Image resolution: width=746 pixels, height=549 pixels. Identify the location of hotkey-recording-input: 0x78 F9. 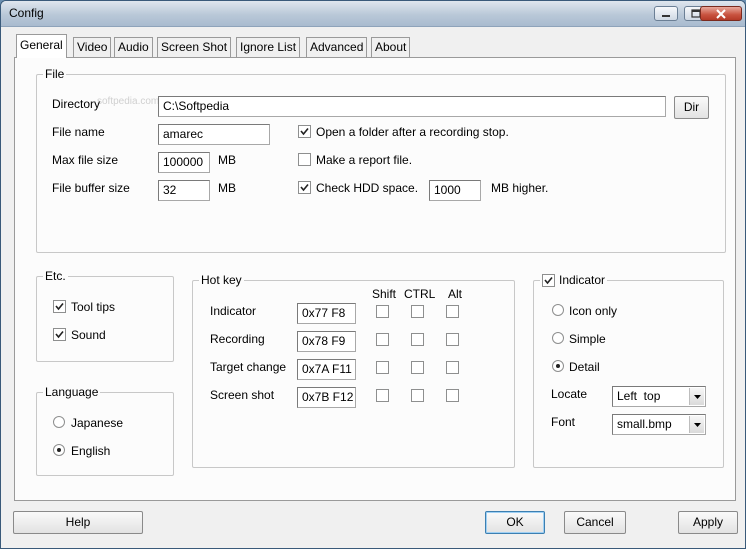
(326, 341).